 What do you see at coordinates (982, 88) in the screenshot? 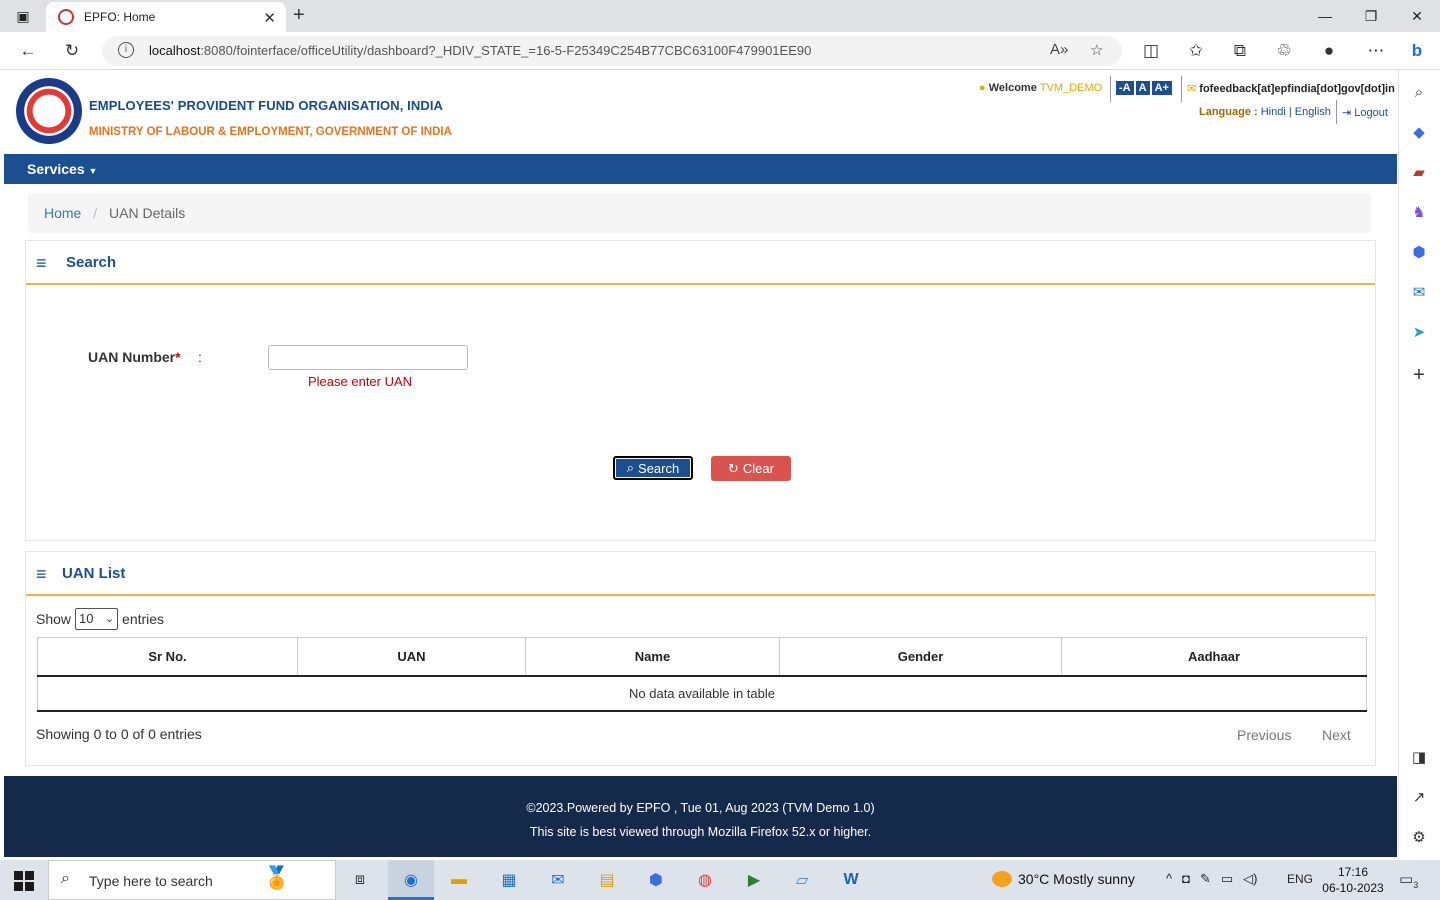
I see `user-icon: ●` at bounding box center [982, 88].